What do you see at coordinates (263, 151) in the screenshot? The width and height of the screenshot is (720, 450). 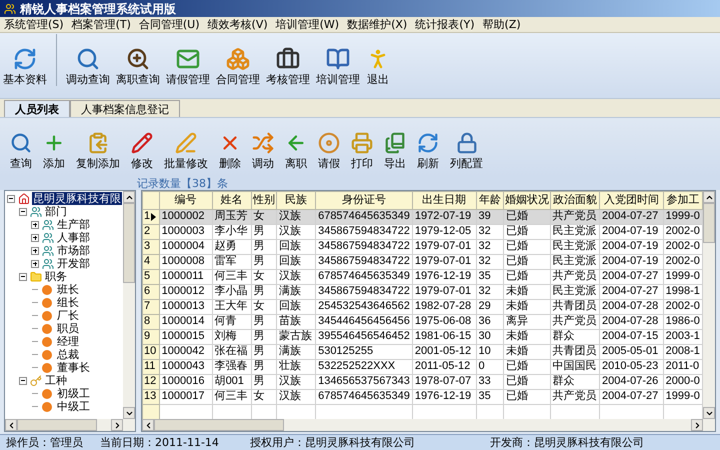 I see `toolbar-button: 调动` at bounding box center [263, 151].